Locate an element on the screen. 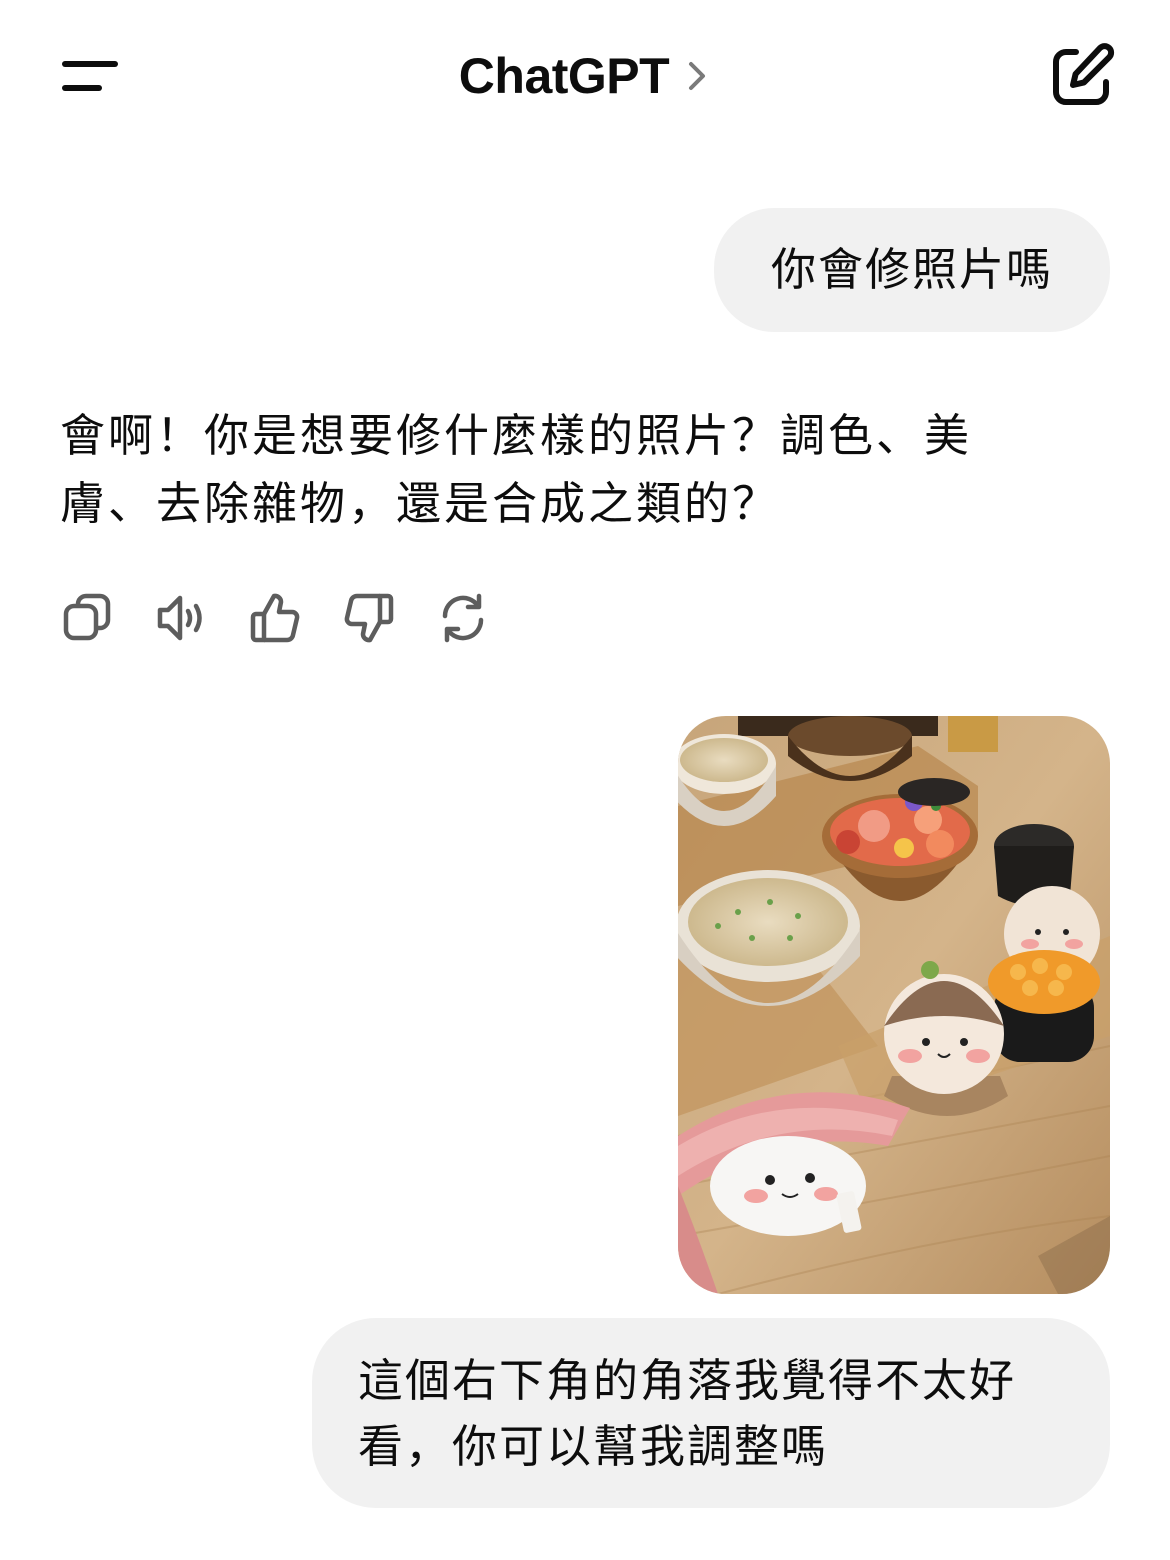 The height and width of the screenshot is (1560, 1170). new-chat-button is located at coordinates (1081, 77).